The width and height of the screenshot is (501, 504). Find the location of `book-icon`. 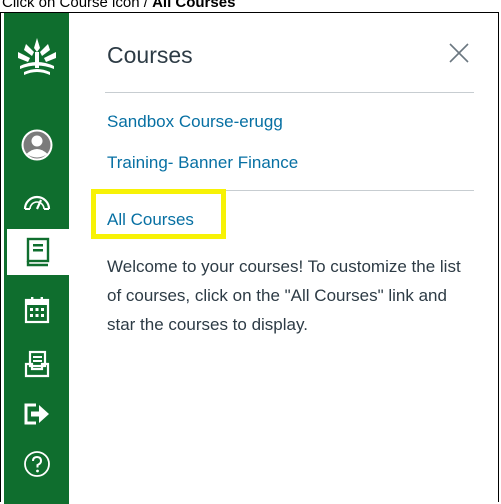

book-icon is located at coordinates (38, 252).